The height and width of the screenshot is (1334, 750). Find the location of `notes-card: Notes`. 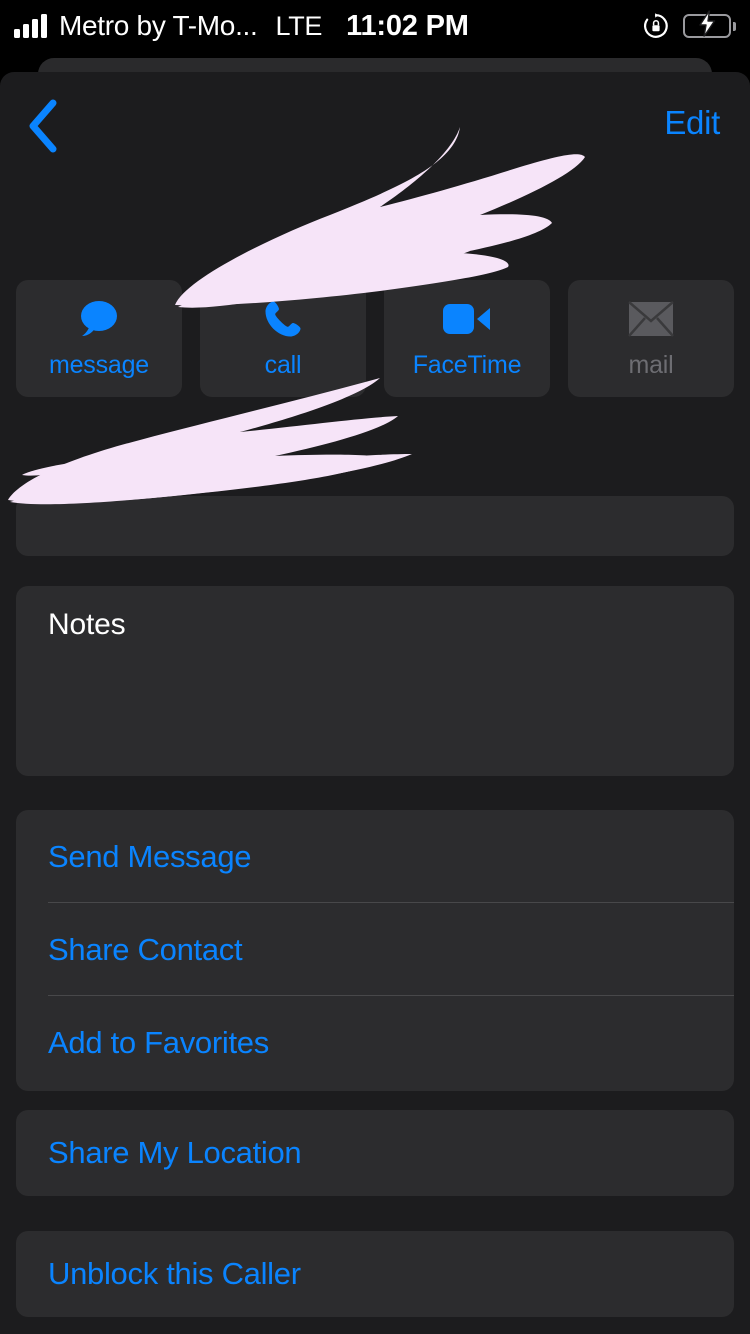

notes-card: Notes is located at coordinates (375, 681).